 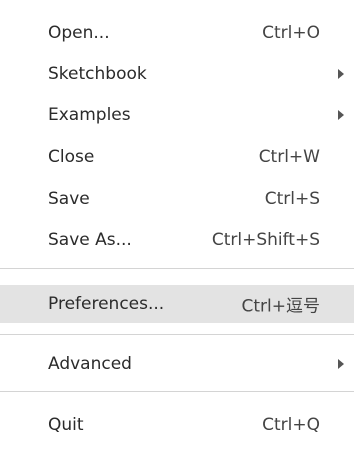 What do you see at coordinates (177, 33) in the screenshot?
I see `menu-item-open: Open... Ctrl+O` at bounding box center [177, 33].